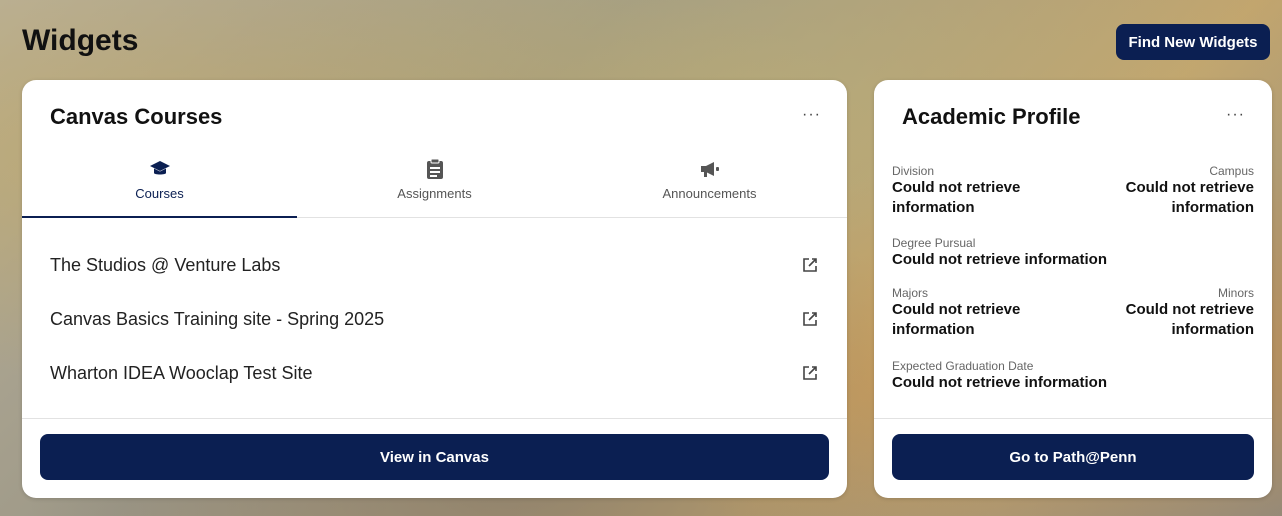 The height and width of the screenshot is (516, 1282). I want to click on course-name: Wharton IDEA Wooclap Test Site, so click(181, 372).